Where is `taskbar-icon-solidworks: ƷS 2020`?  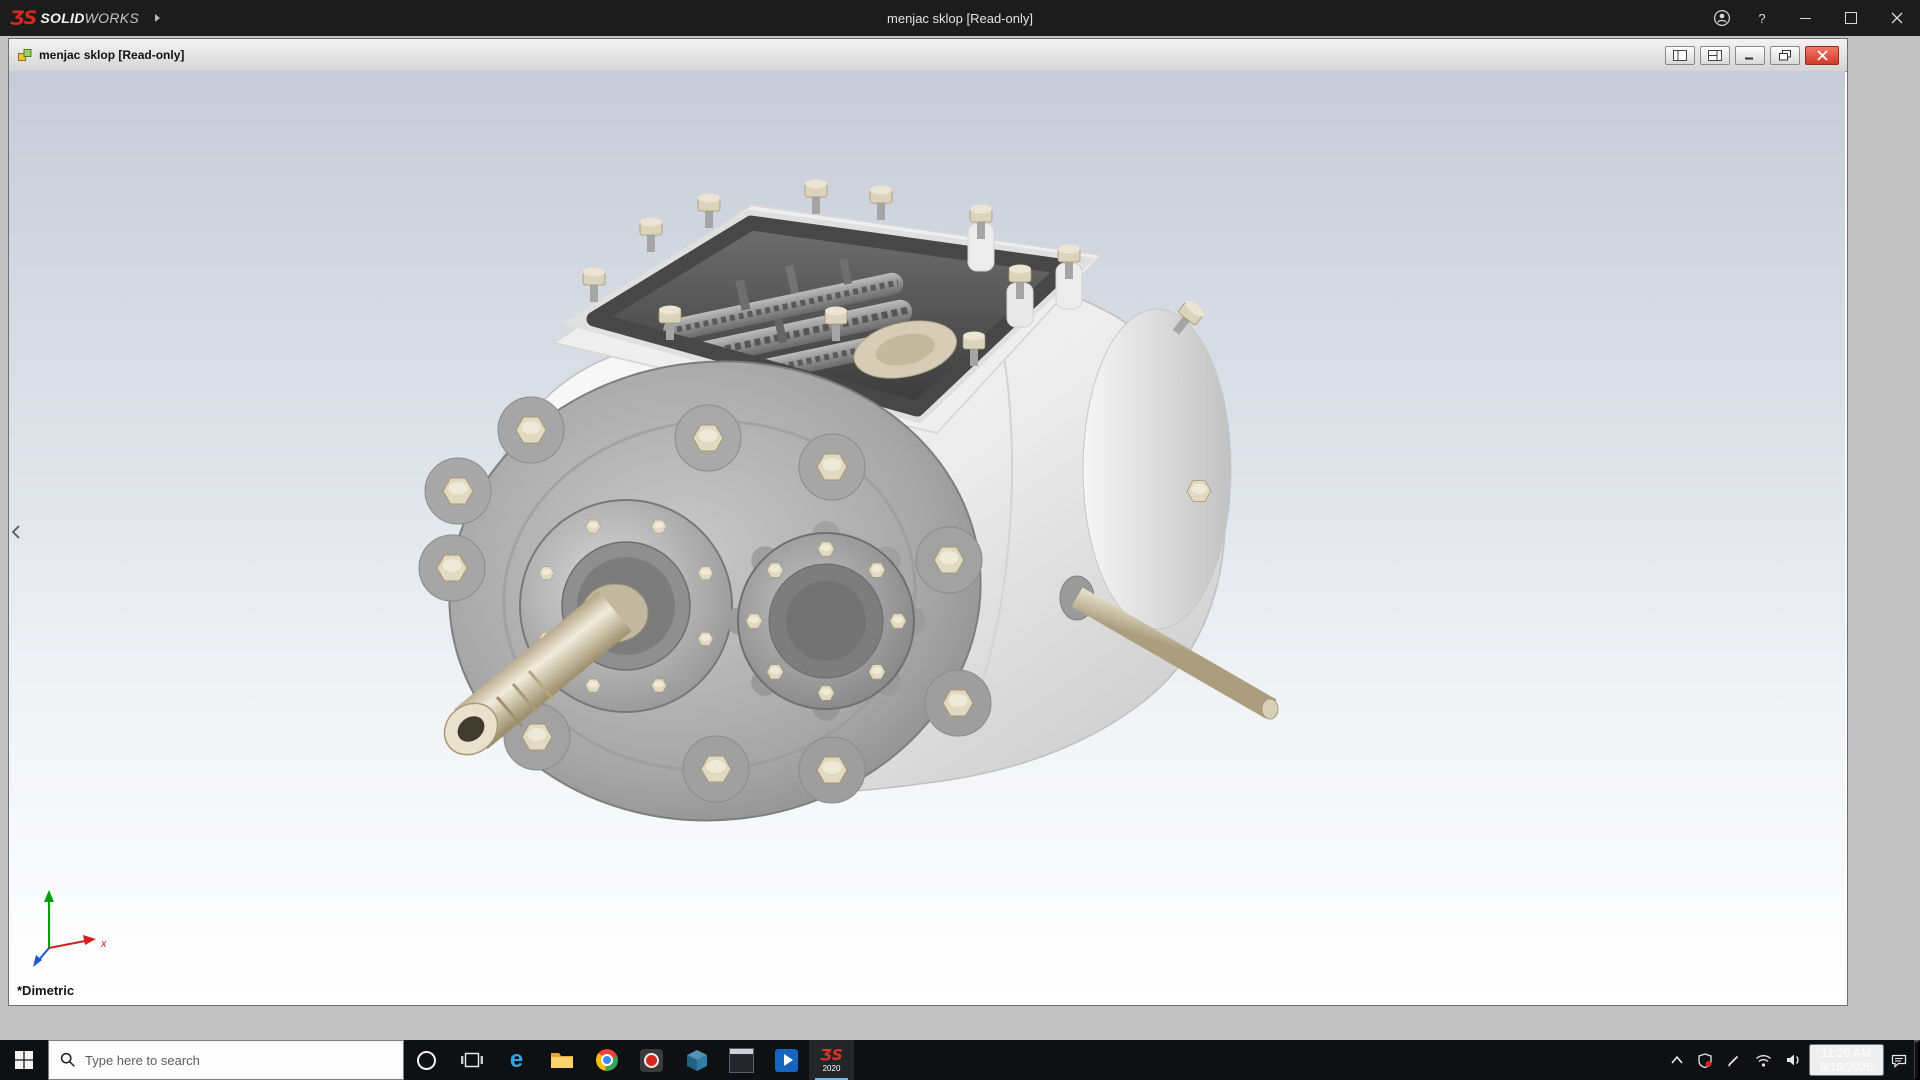
taskbar-icon-solidworks: ƷS 2020 is located at coordinates (831, 1060).